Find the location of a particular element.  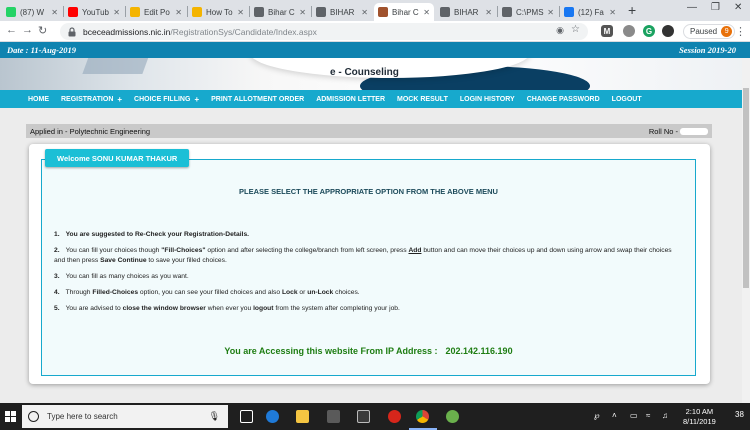

system-clock: 2:10 AM 8/11/2019 is located at coordinates (699, 417).